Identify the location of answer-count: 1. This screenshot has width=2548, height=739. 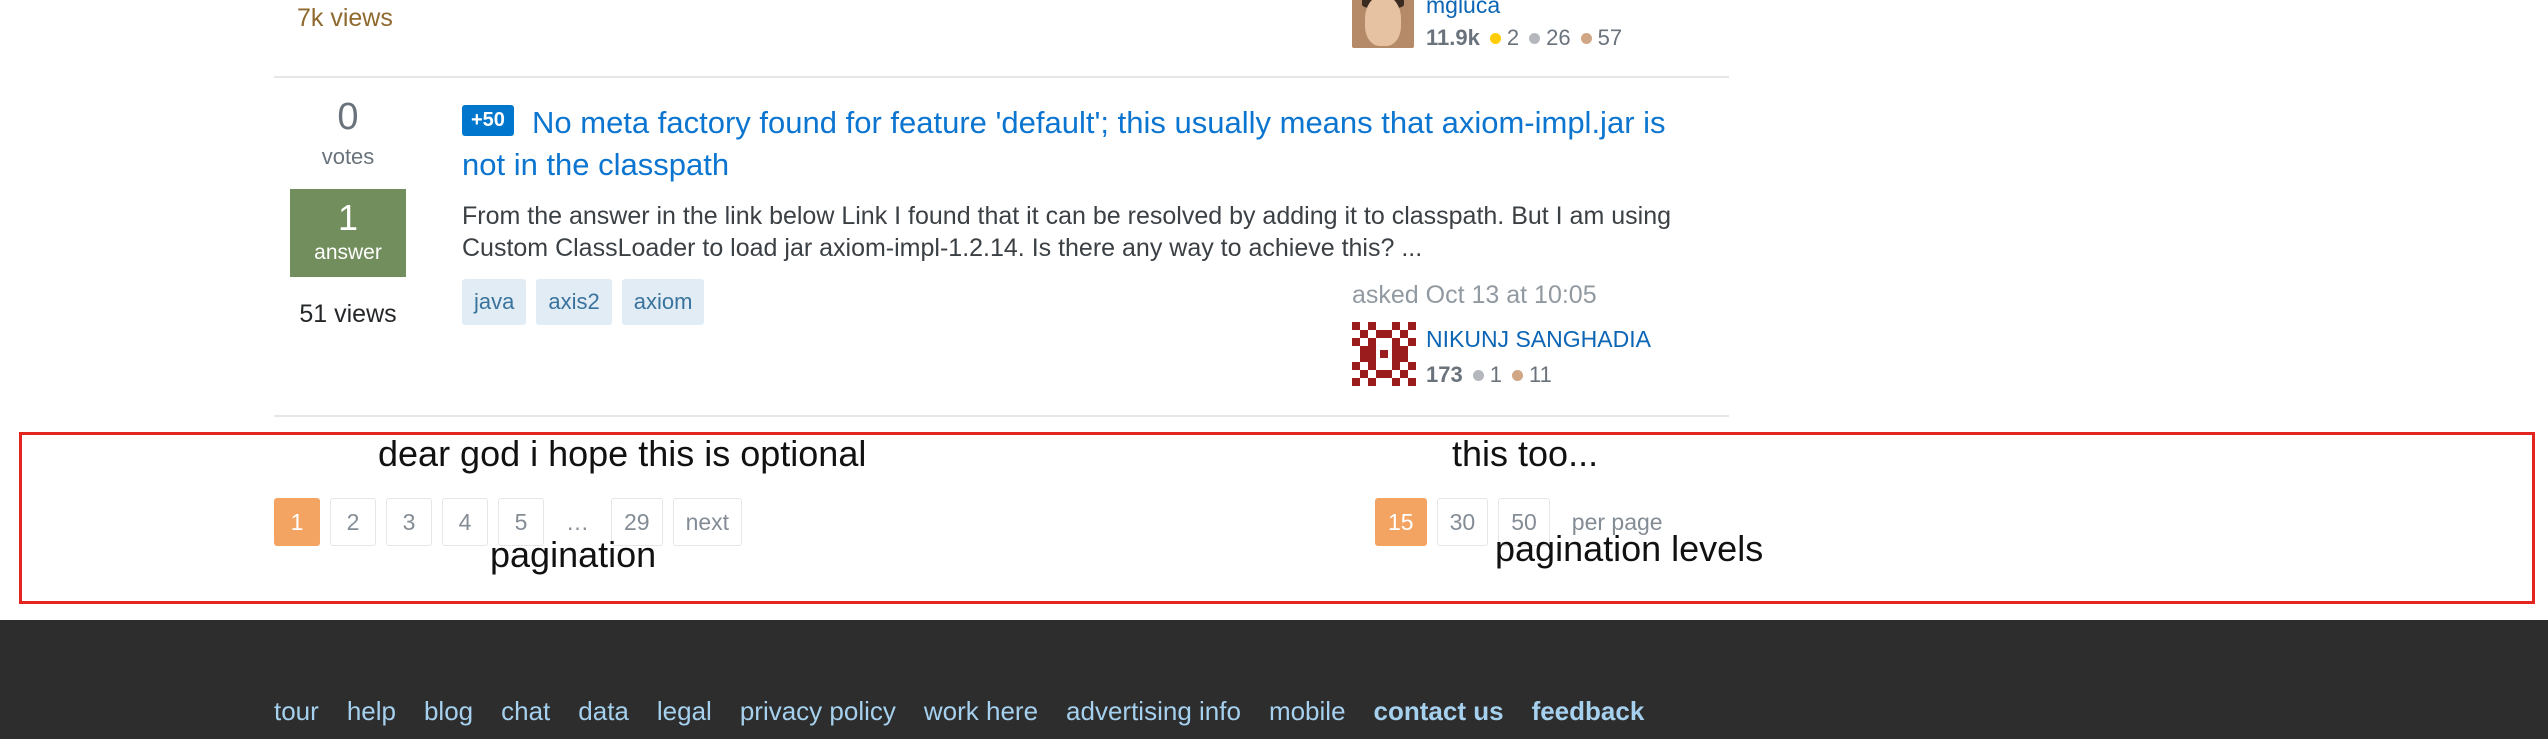
(348, 217).